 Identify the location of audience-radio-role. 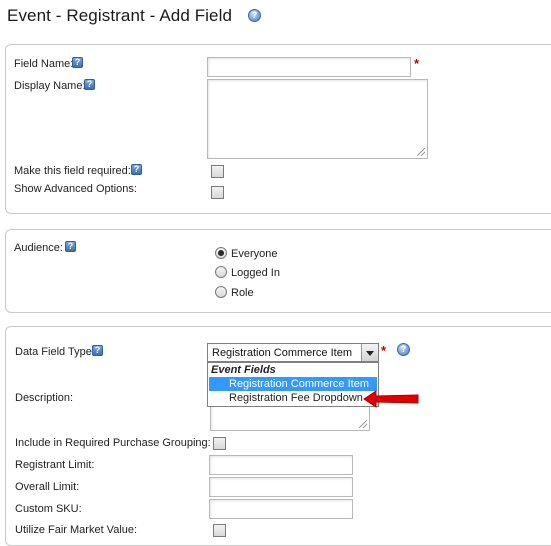
(221, 292).